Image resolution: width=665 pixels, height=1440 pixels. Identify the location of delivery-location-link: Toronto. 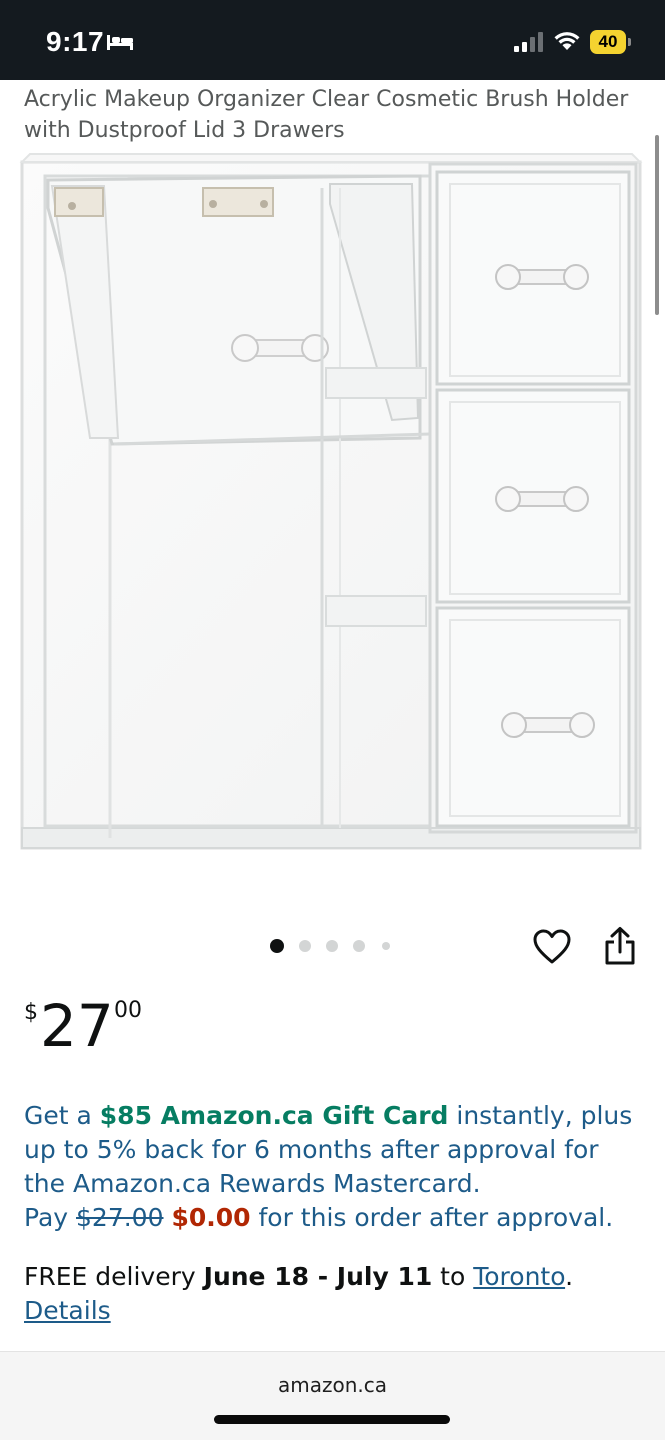
(519, 1276).